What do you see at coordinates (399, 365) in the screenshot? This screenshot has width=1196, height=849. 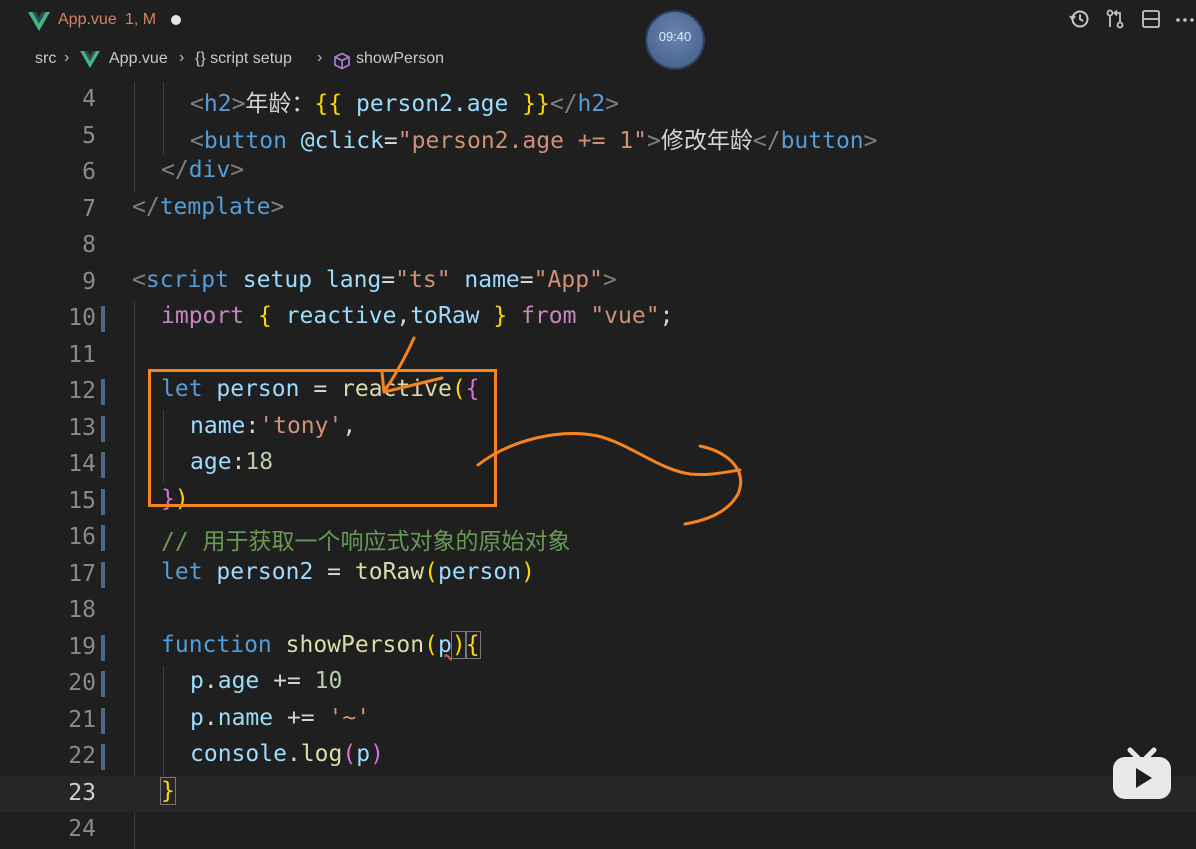 I see `annotation-arrow` at bounding box center [399, 365].